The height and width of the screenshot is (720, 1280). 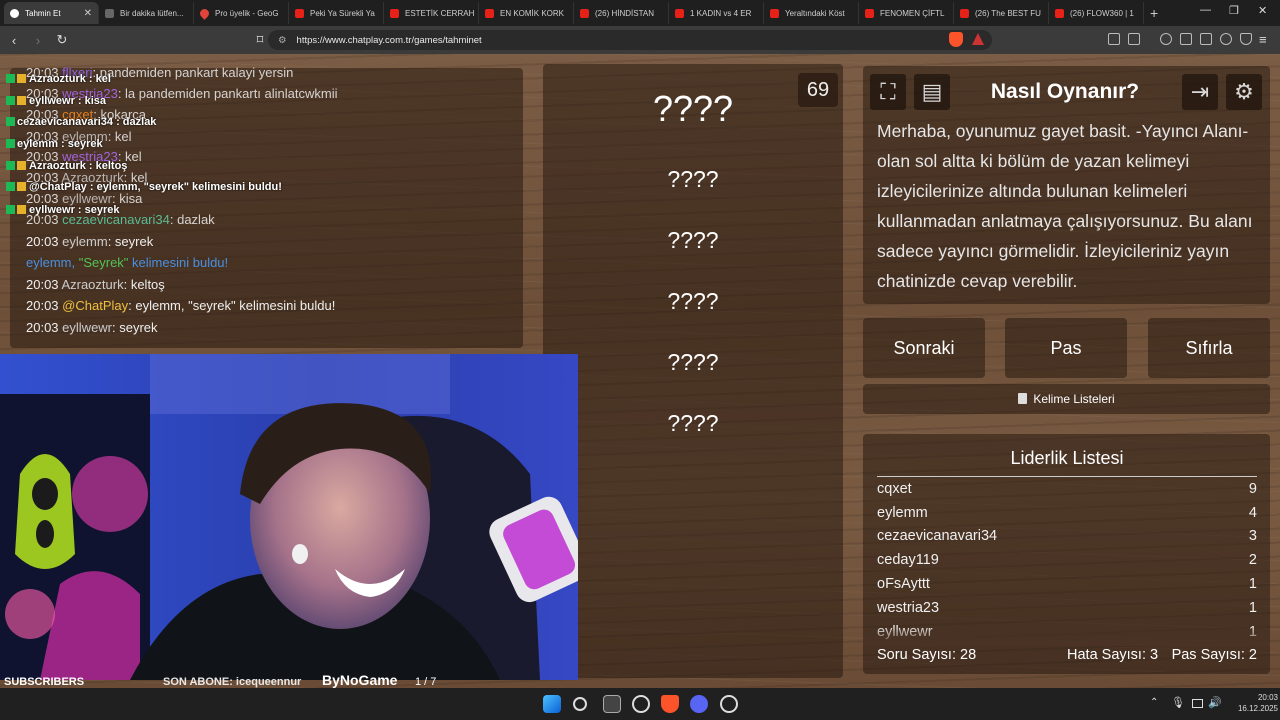 What do you see at coordinates (552, 704) in the screenshot?
I see `start-icon` at bounding box center [552, 704].